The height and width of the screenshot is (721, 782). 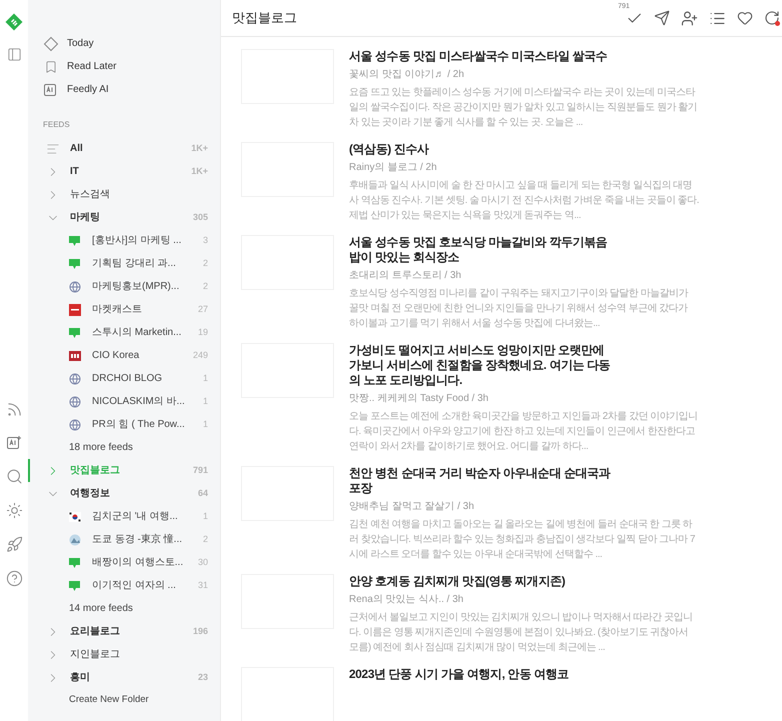 What do you see at coordinates (124, 585) in the screenshot?
I see `feed-item: 이기적인 여자의 ... 31` at bounding box center [124, 585].